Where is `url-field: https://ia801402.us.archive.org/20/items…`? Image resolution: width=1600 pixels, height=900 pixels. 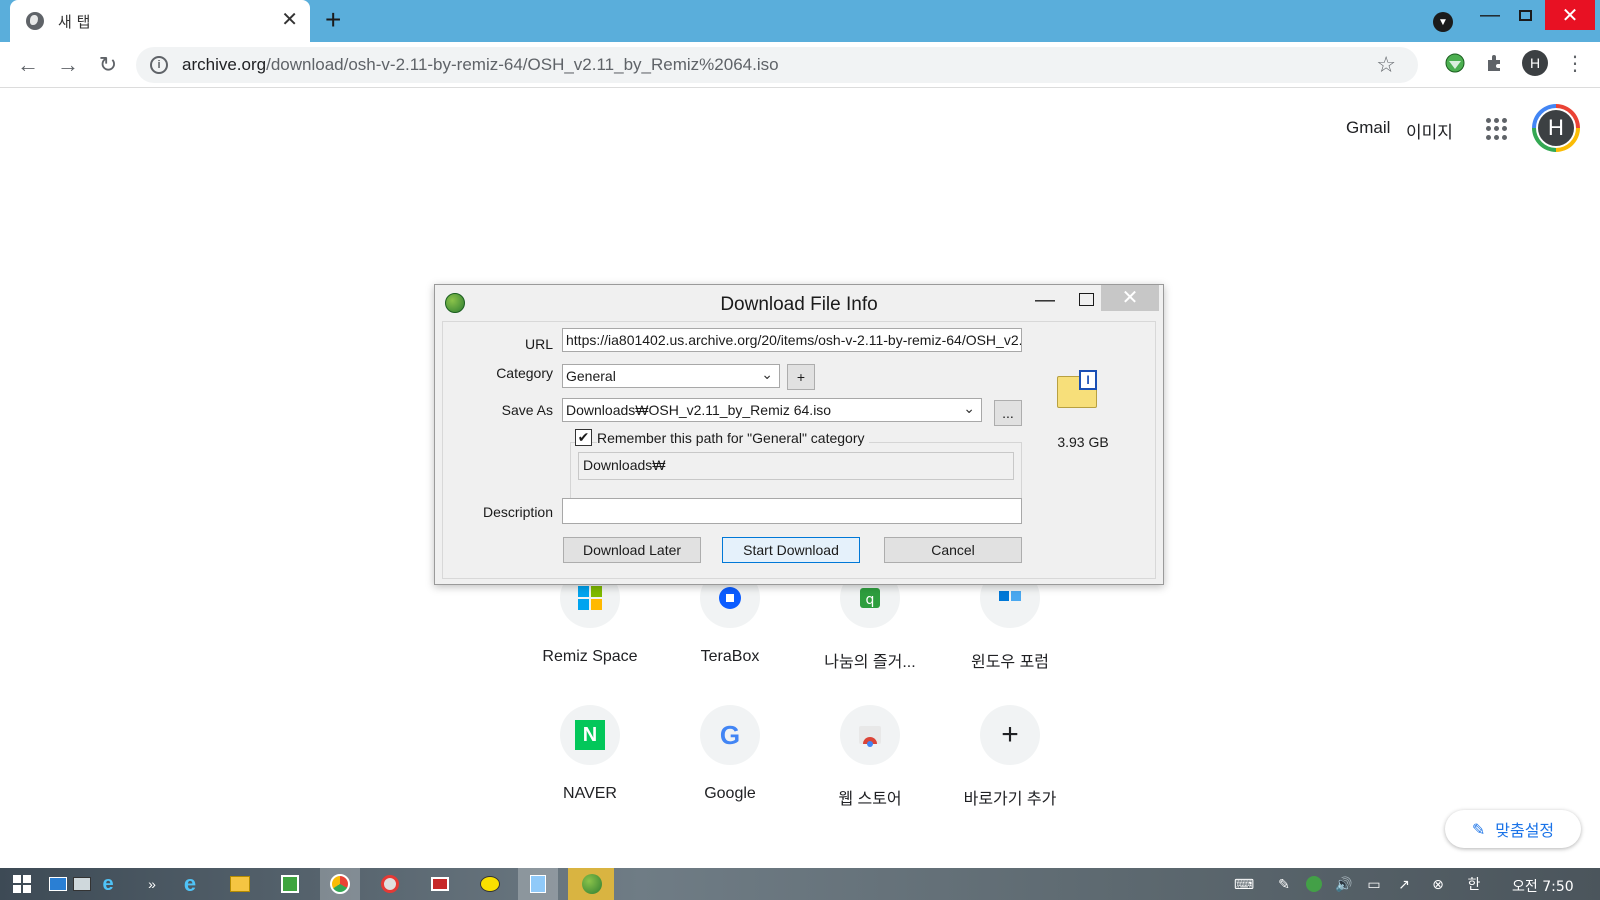 url-field: https://ia801402.us.archive.org/20/items… is located at coordinates (792, 340).